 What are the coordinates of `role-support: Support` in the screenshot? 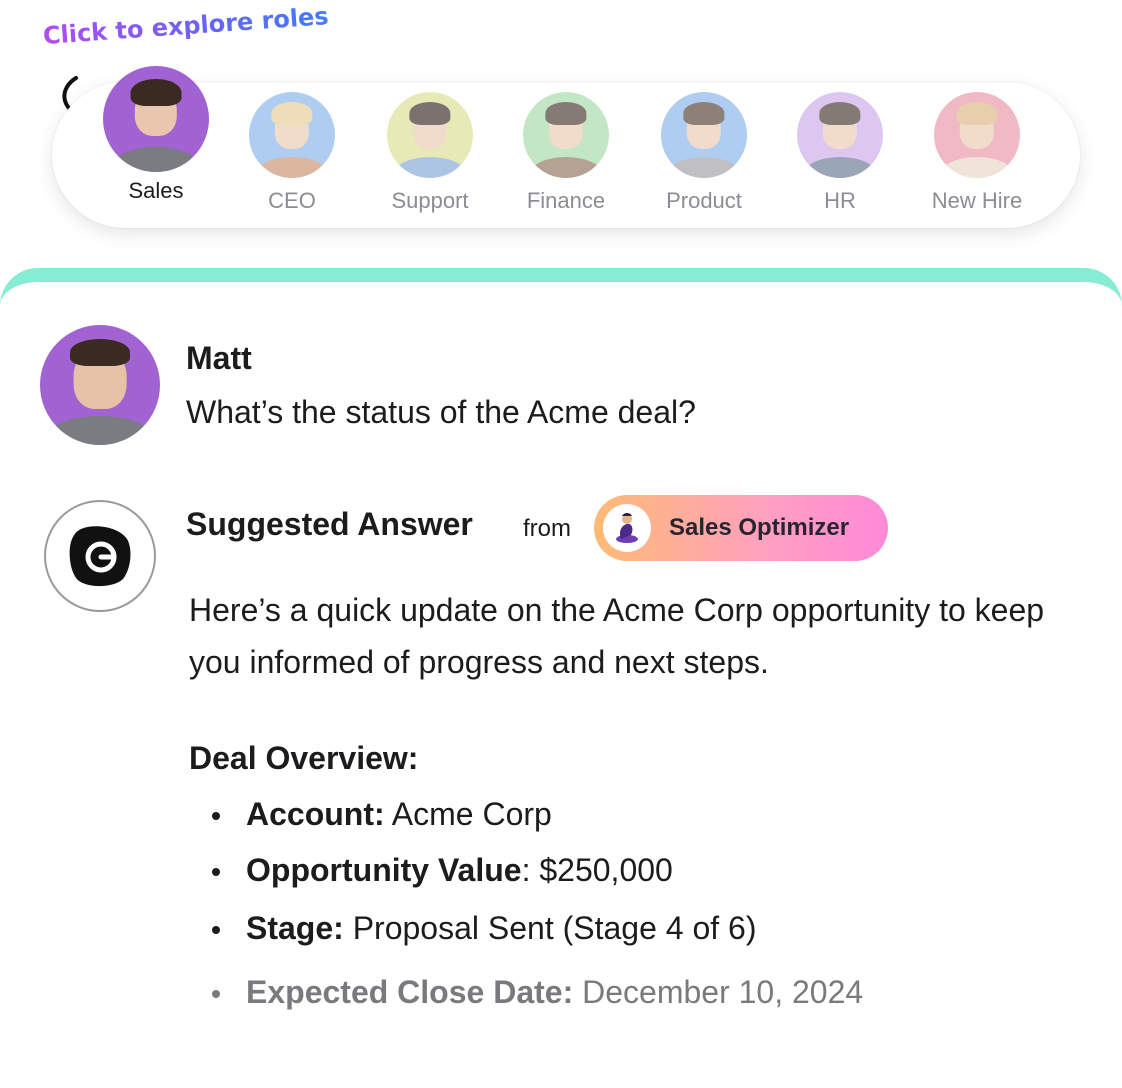 It's located at (430, 153).